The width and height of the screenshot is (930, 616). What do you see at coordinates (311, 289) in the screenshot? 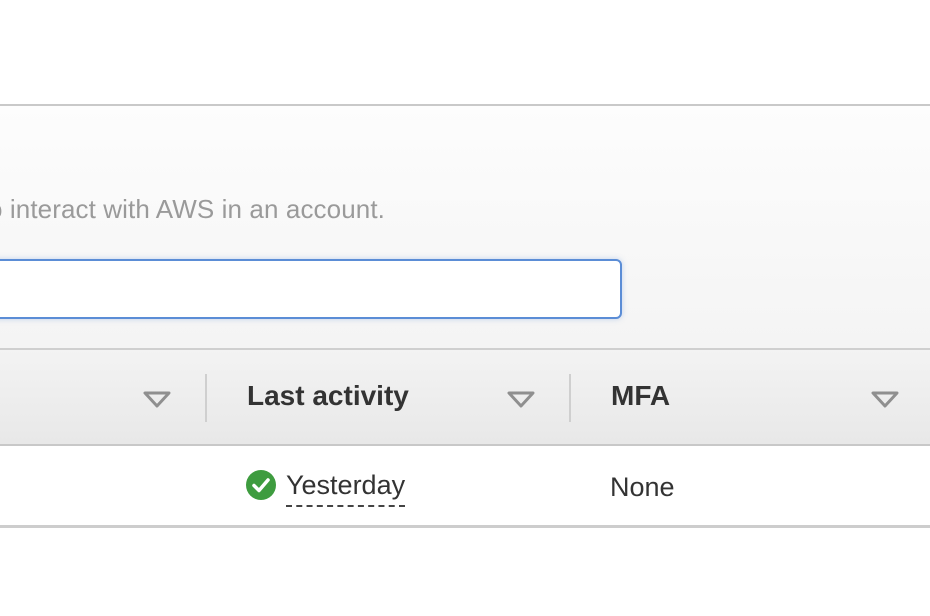
I see `search-input` at bounding box center [311, 289].